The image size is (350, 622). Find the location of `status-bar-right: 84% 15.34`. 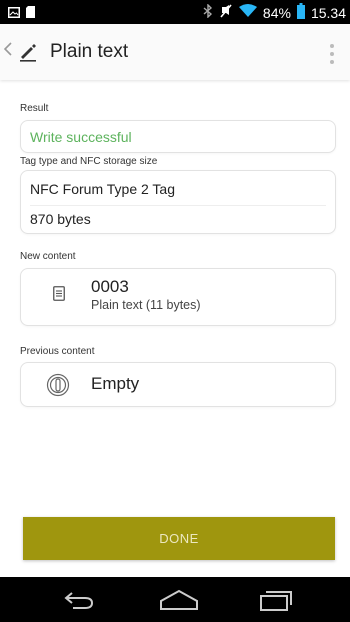

status-bar-right: 84% 15.34 is located at coordinates (274, 12).